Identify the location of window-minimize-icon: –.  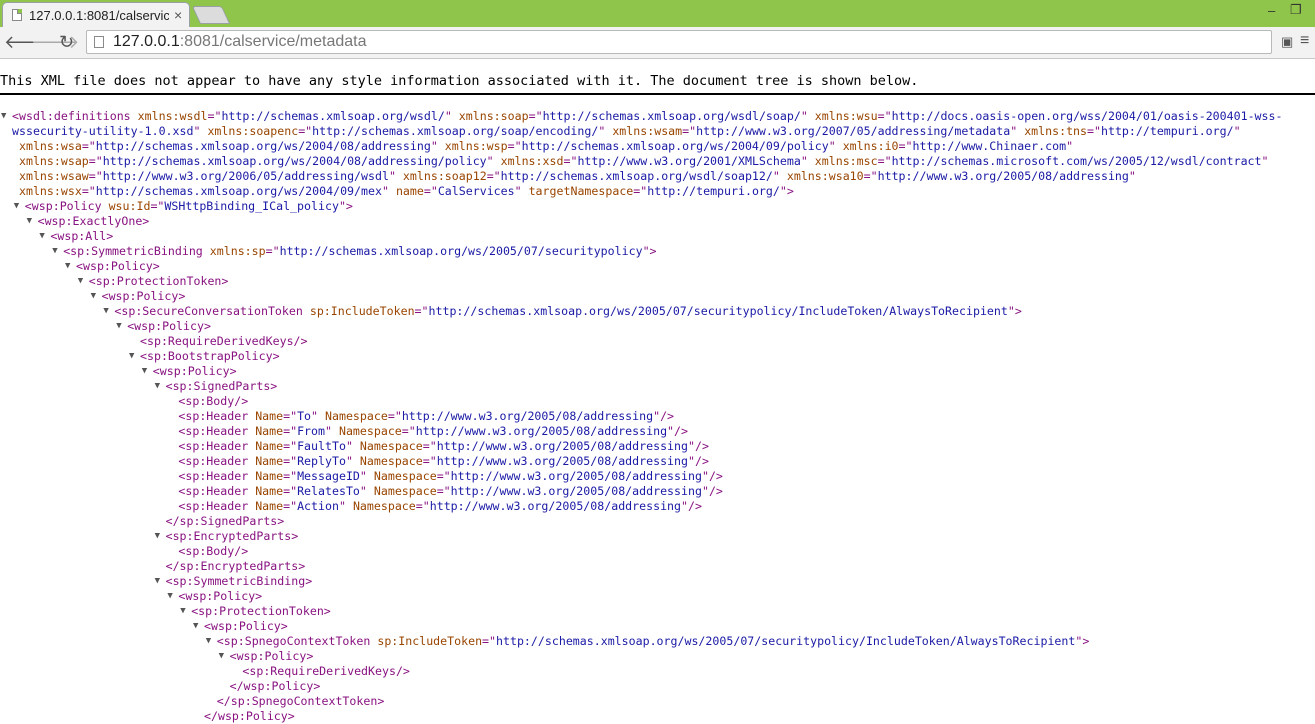
(1271, 10).